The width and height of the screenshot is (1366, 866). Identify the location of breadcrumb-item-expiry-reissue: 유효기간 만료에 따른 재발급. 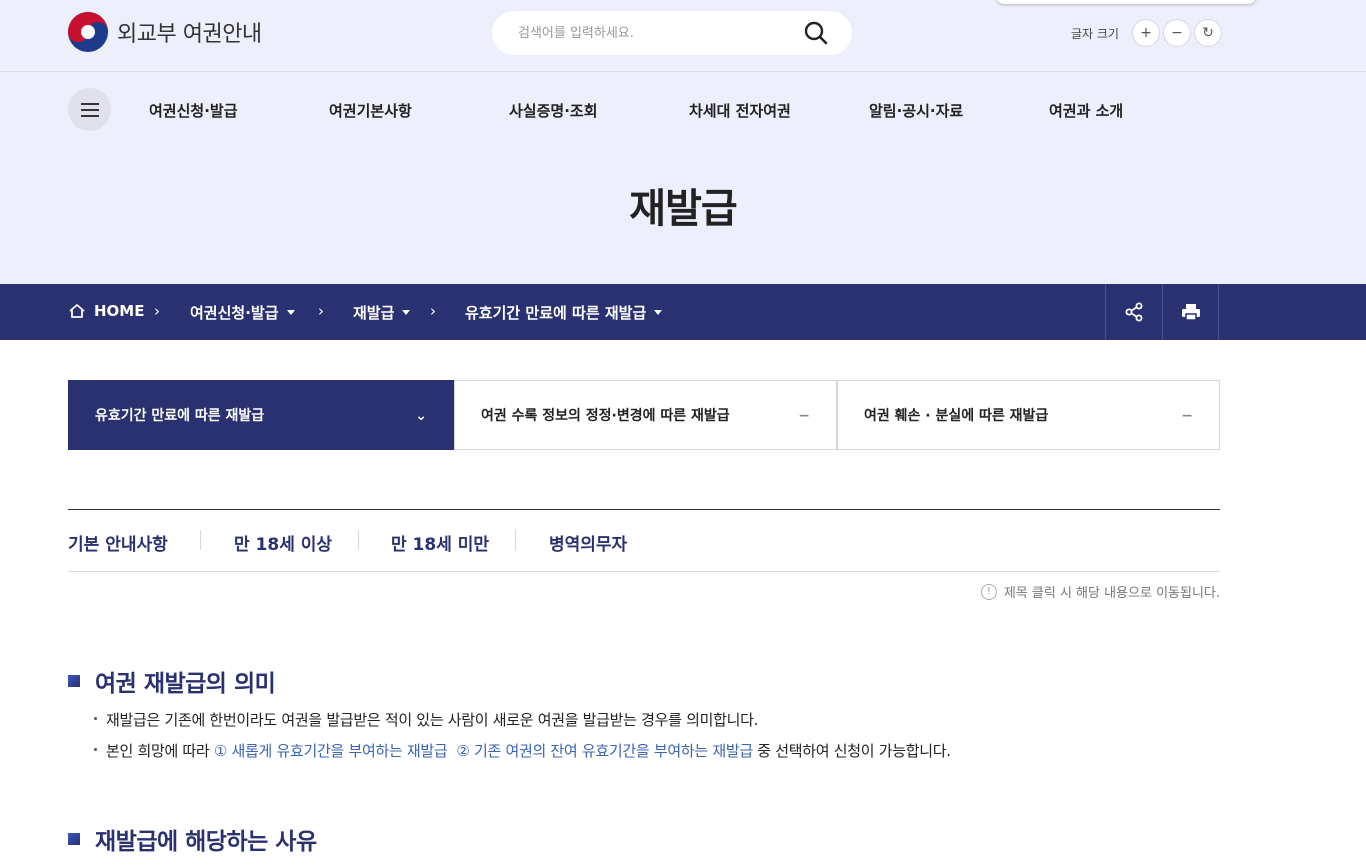
(564, 312).